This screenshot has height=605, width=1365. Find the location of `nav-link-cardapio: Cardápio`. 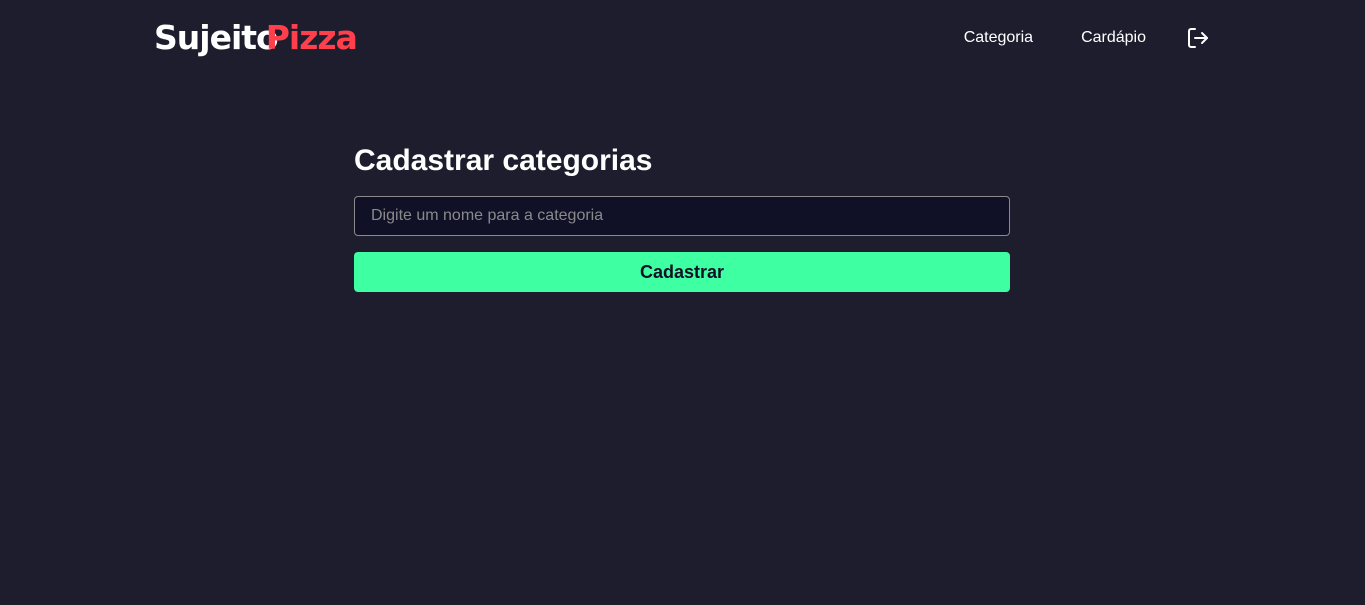

nav-link-cardapio: Cardápio is located at coordinates (1113, 38).